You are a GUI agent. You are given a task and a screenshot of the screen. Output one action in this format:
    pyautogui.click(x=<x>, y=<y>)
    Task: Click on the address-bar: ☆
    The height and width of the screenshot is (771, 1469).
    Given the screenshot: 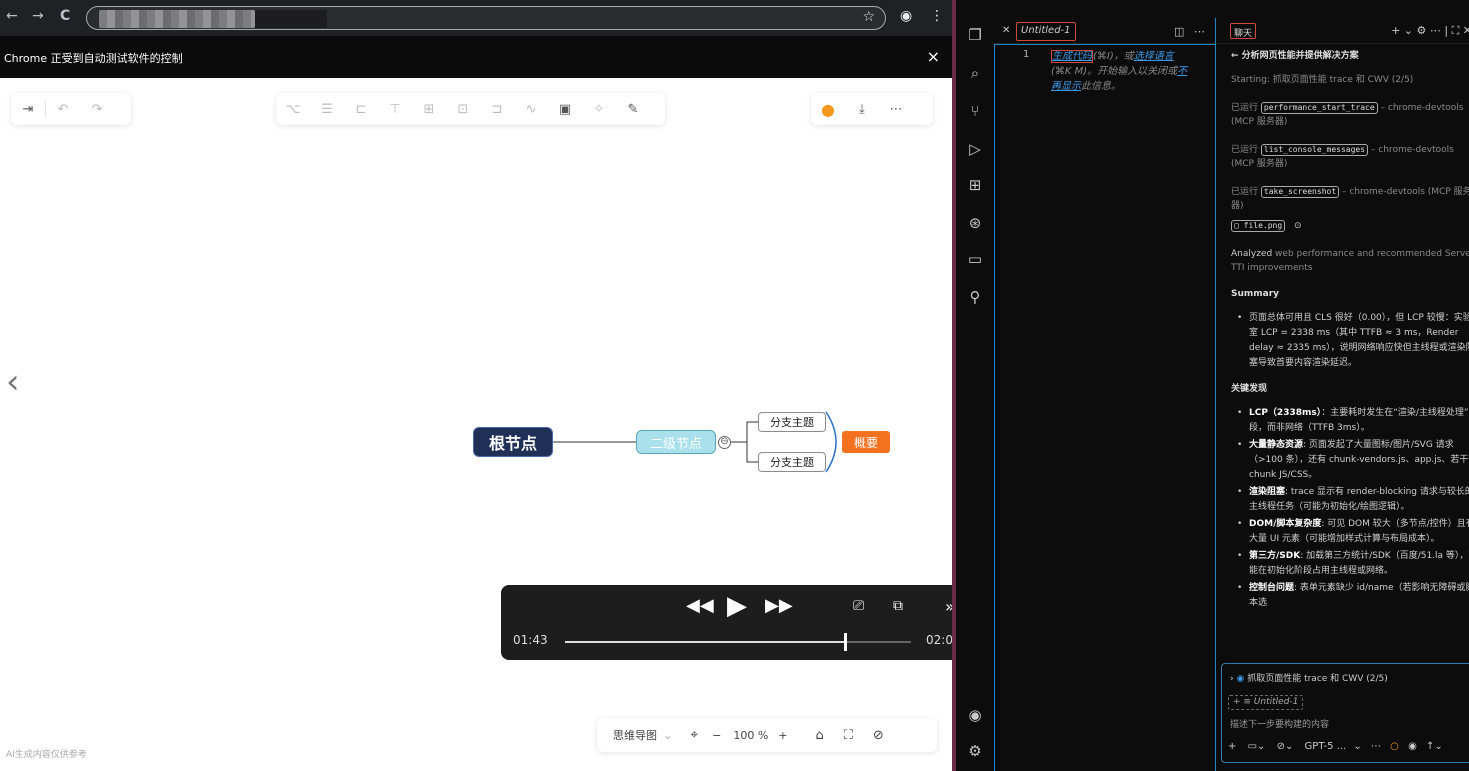 What is the action you would take?
    pyautogui.click(x=486, y=18)
    